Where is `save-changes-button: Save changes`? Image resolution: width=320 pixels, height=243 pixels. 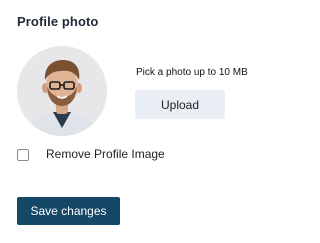 save-changes-button: Save changes is located at coordinates (68, 211).